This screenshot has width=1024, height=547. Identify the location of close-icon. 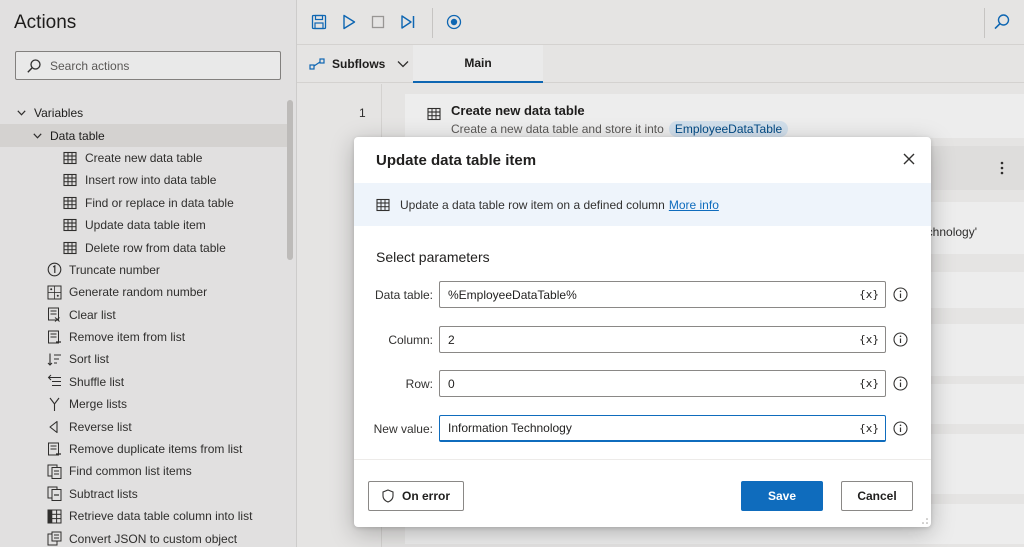
(909, 159).